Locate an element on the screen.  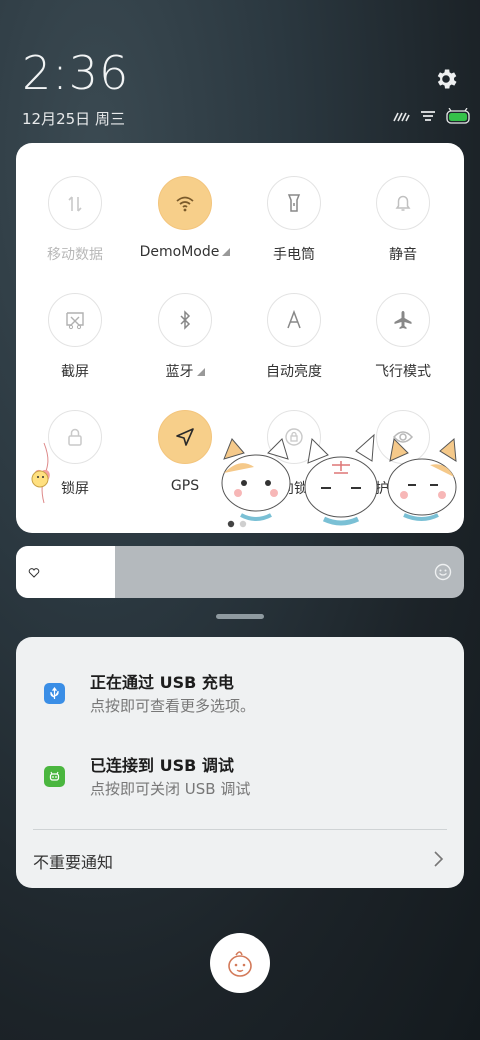
tile-airplane: 飞行模式 is located at coordinates (403, 337).